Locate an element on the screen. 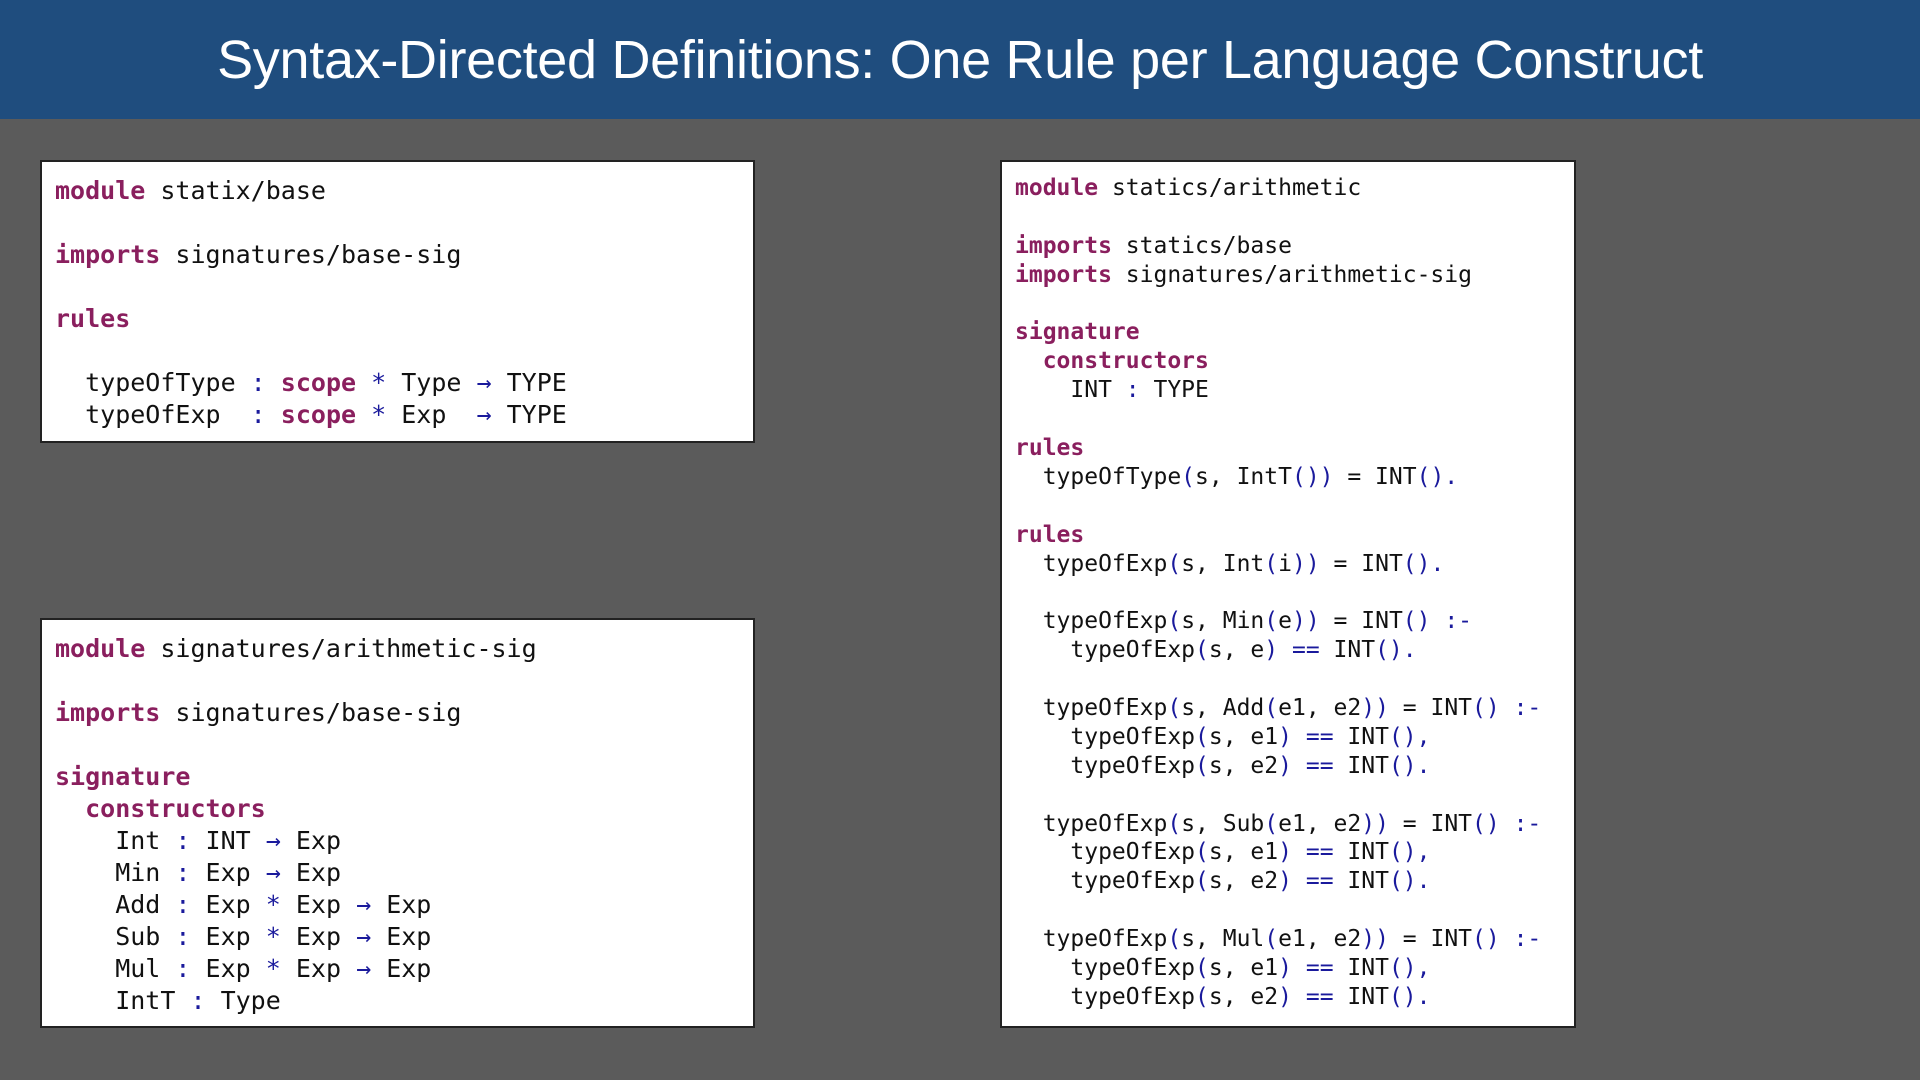  code-text: IntT is located at coordinates (123, 1000).